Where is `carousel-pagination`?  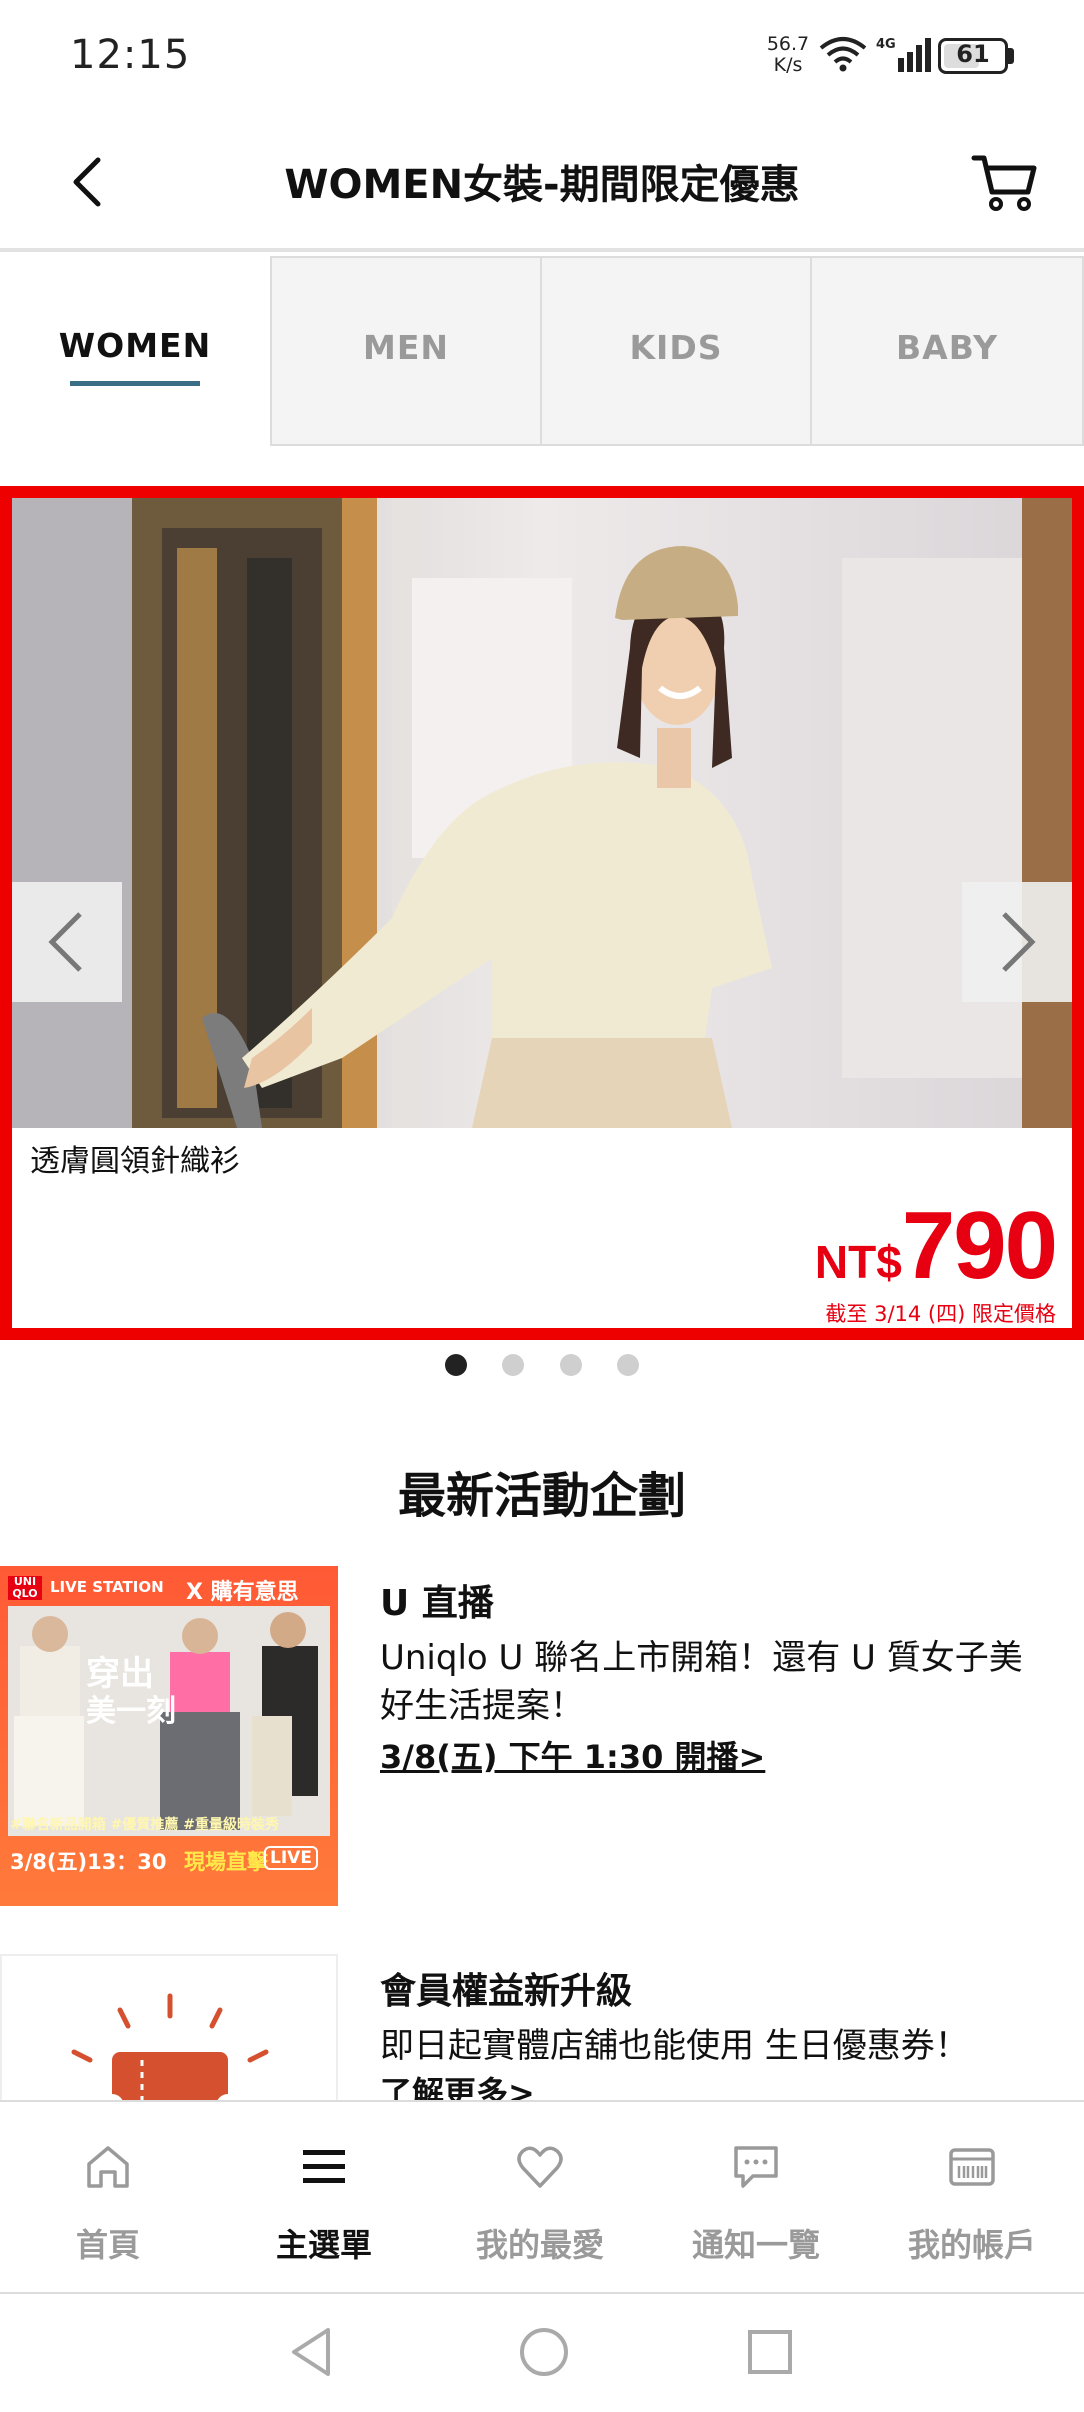
carousel-pagination is located at coordinates (542, 1366).